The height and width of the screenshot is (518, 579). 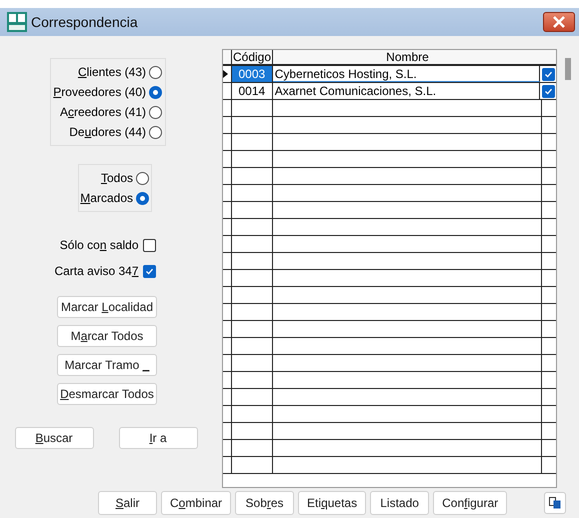 I want to click on footer-button: Combinar, so click(x=196, y=503).